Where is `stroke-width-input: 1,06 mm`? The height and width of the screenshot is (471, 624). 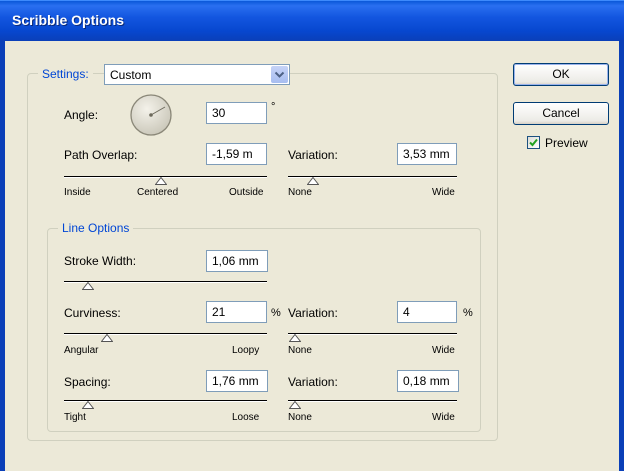
stroke-width-input: 1,06 mm is located at coordinates (237, 261).